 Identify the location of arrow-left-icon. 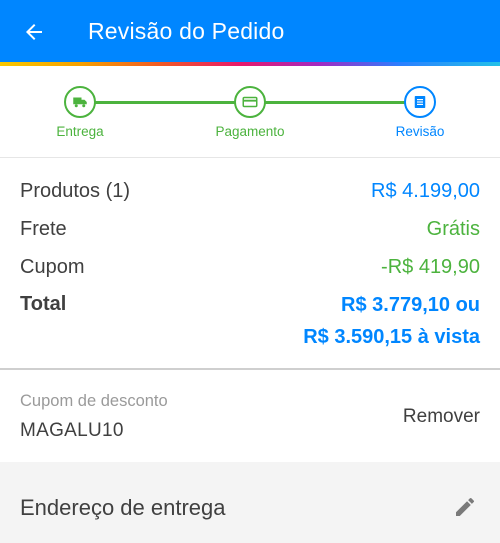
(34, 32).